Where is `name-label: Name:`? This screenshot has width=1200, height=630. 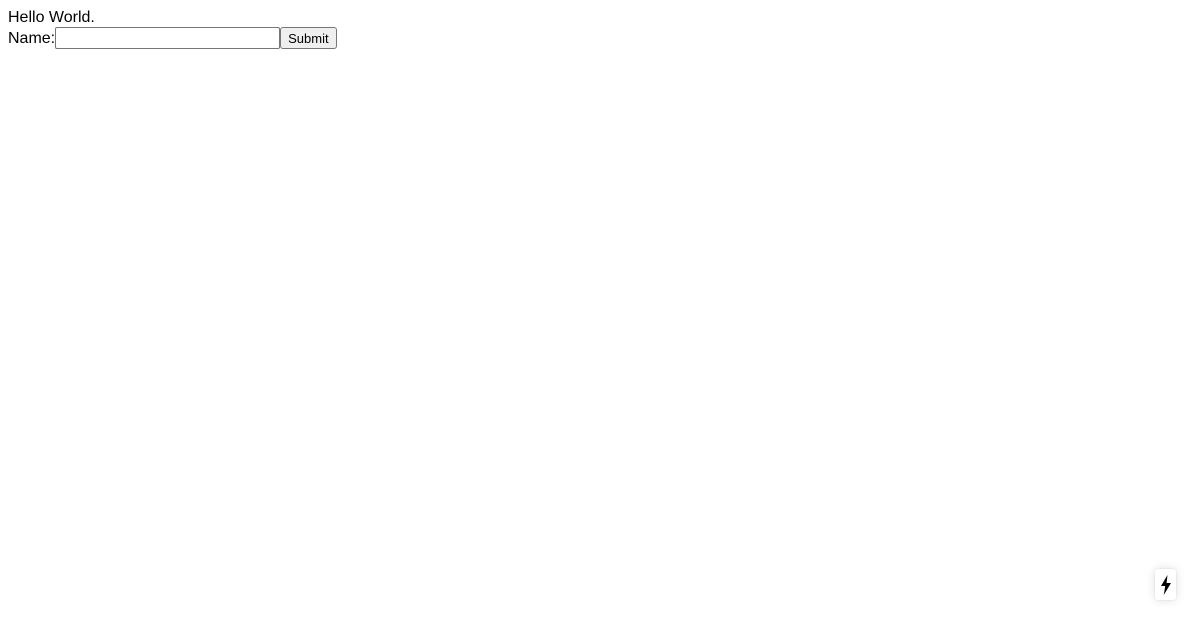
name-label: Name: is located at coordinates (32, 38).